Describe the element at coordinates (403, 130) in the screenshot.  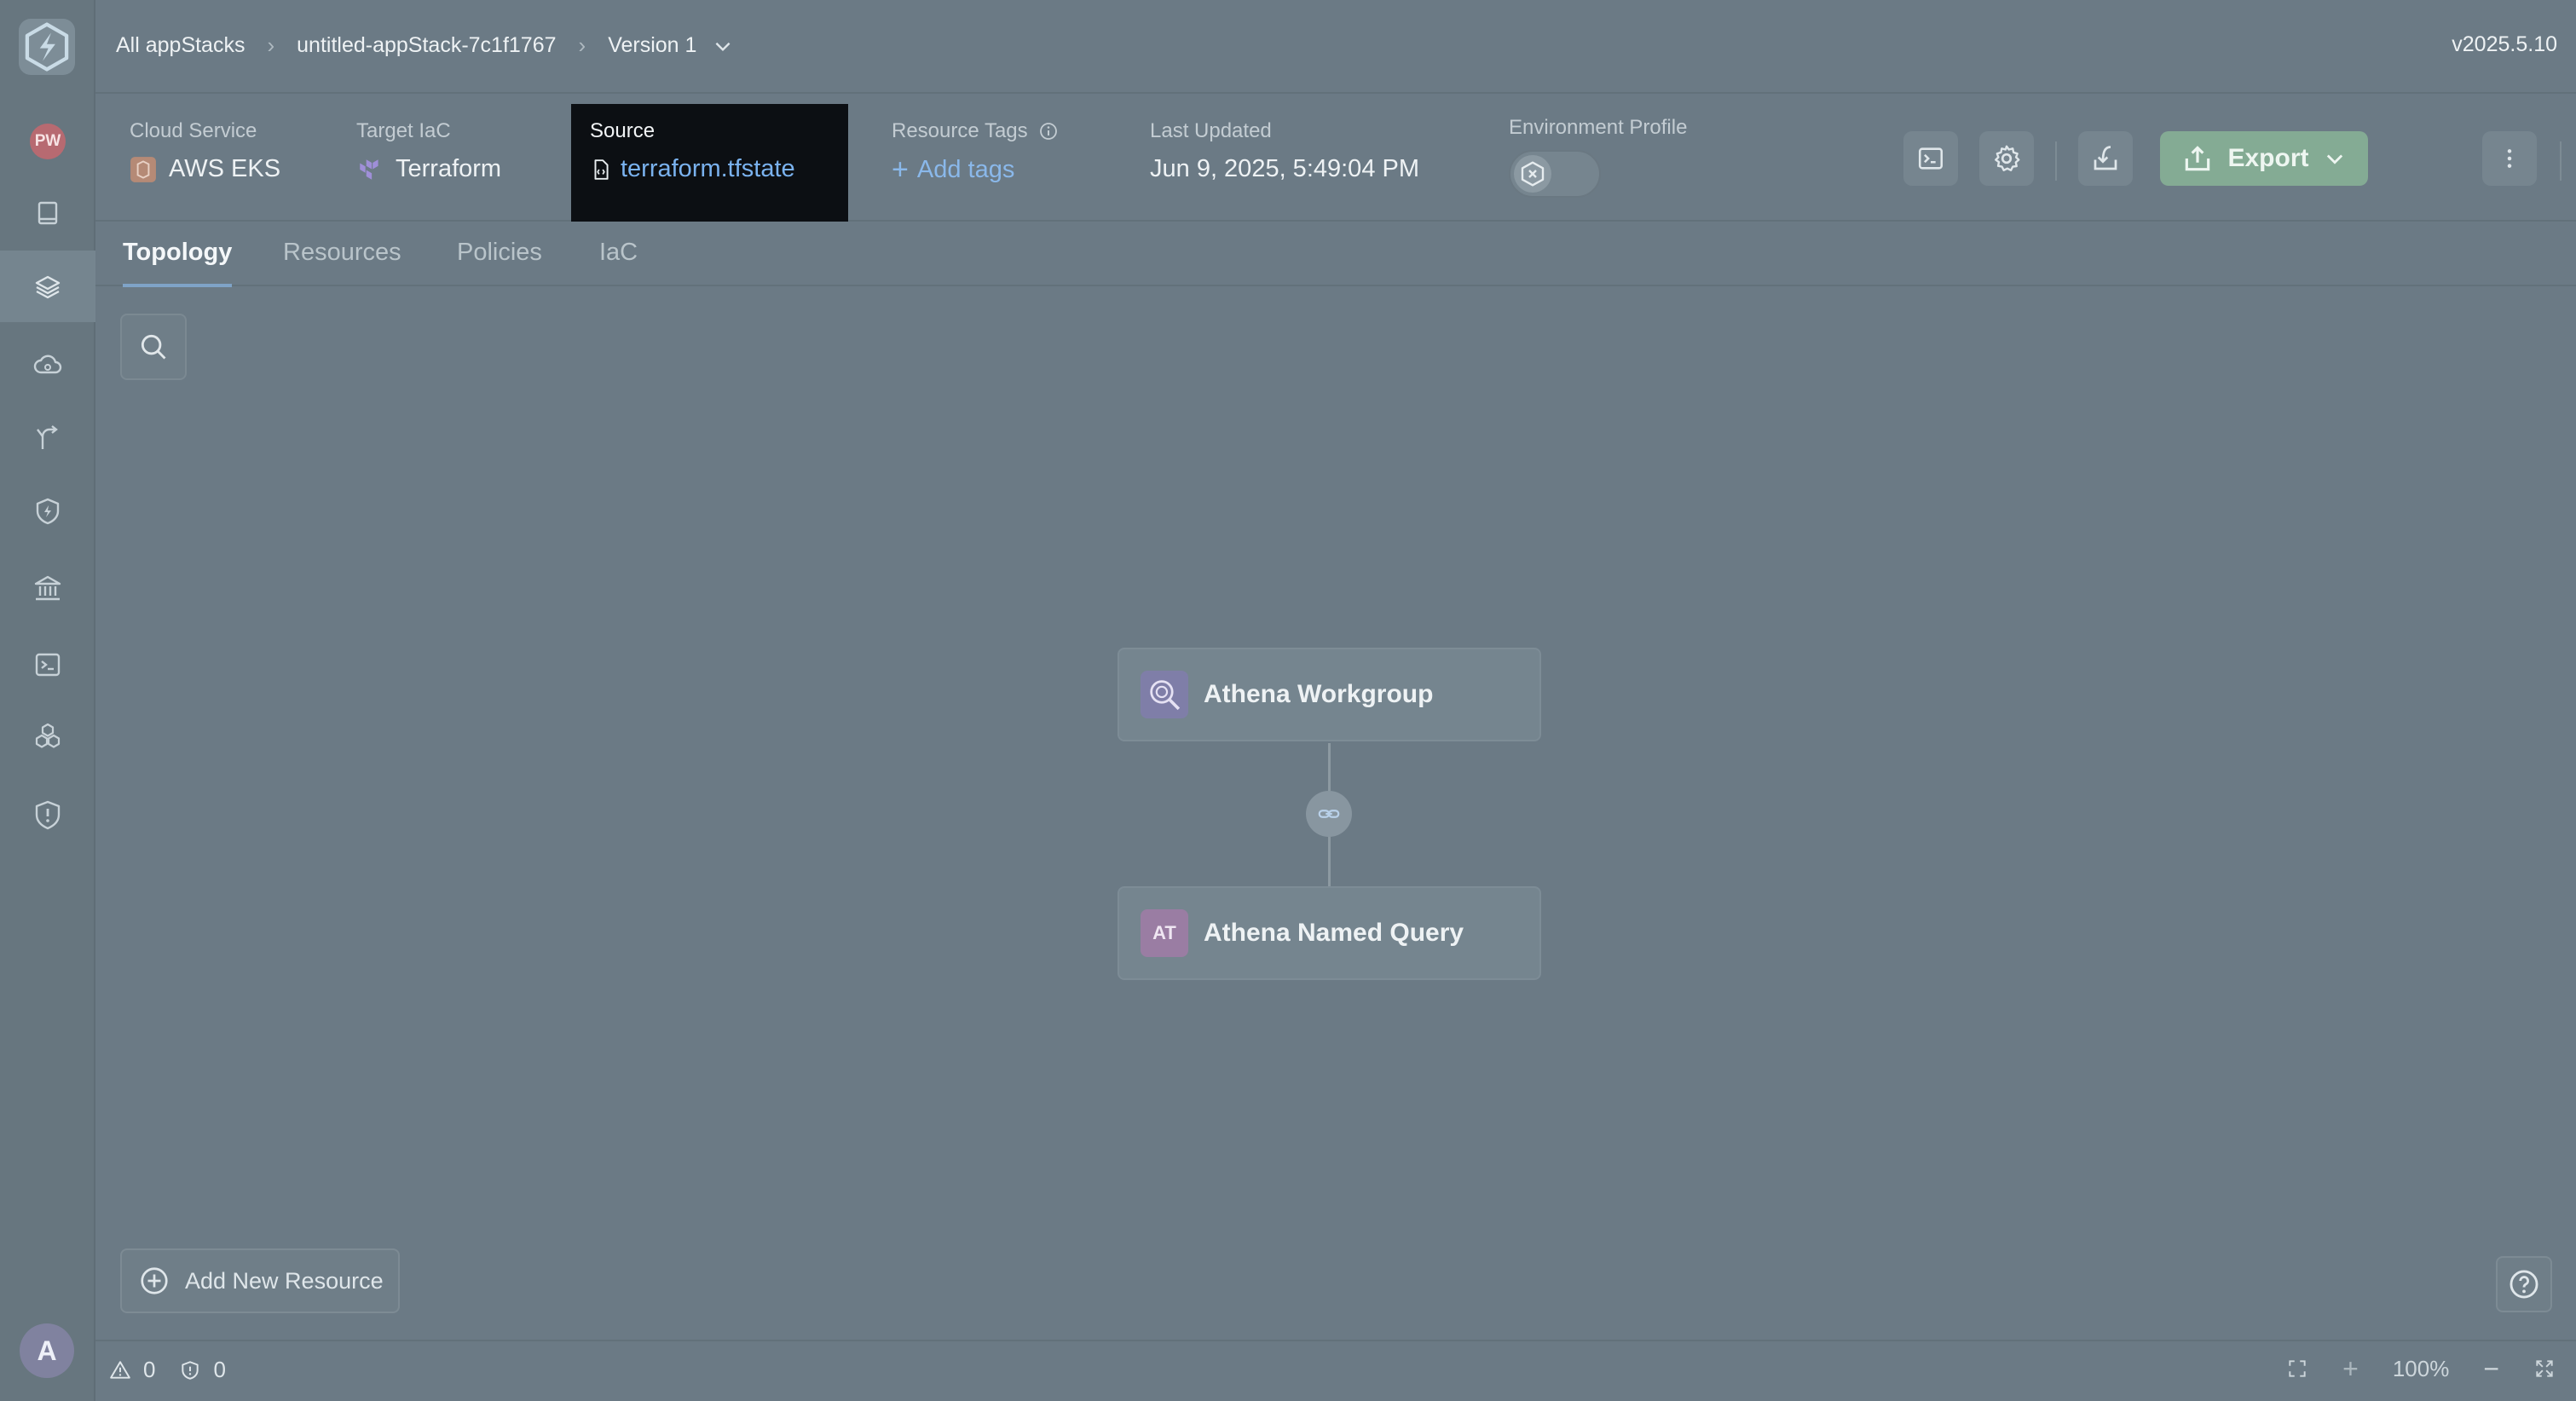
I see `target-iac-label: Target IaC` at that location.